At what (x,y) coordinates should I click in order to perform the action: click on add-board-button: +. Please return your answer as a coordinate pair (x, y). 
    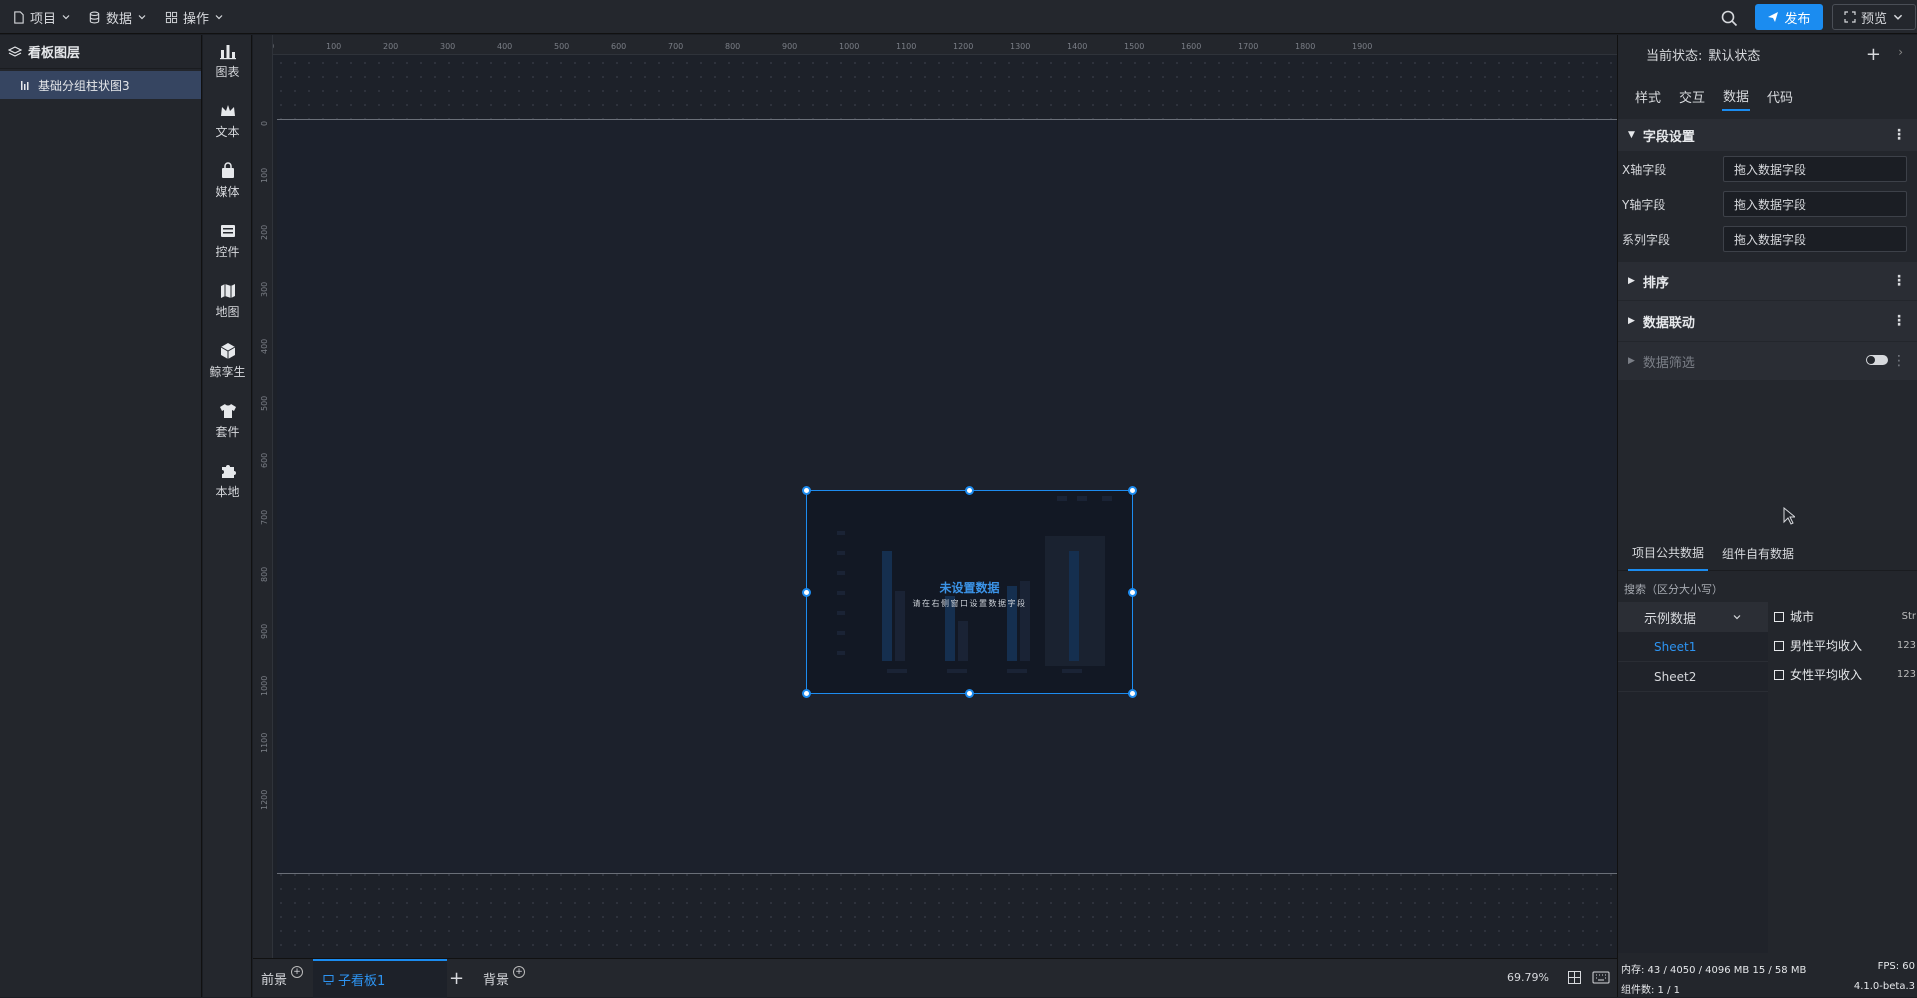
    Looking at the image, I should click on (456, 978).